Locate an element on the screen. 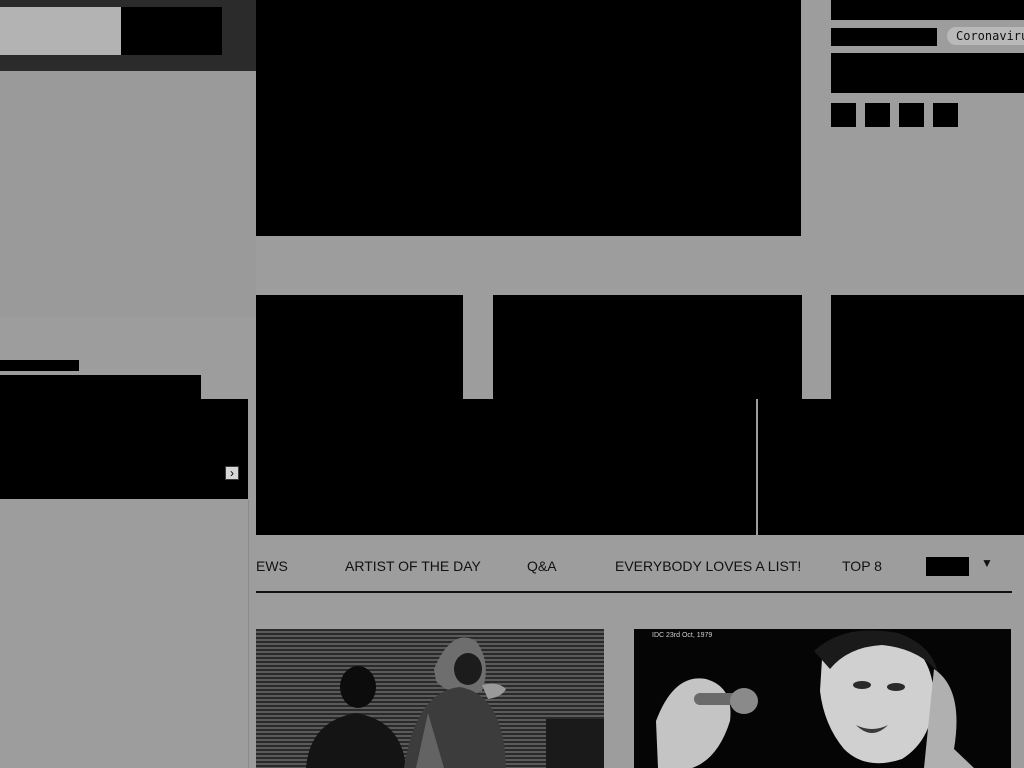 Image resolution: width=1024 pixels, height=768 pixels. panel-divider is located at coordinates (757, 467).